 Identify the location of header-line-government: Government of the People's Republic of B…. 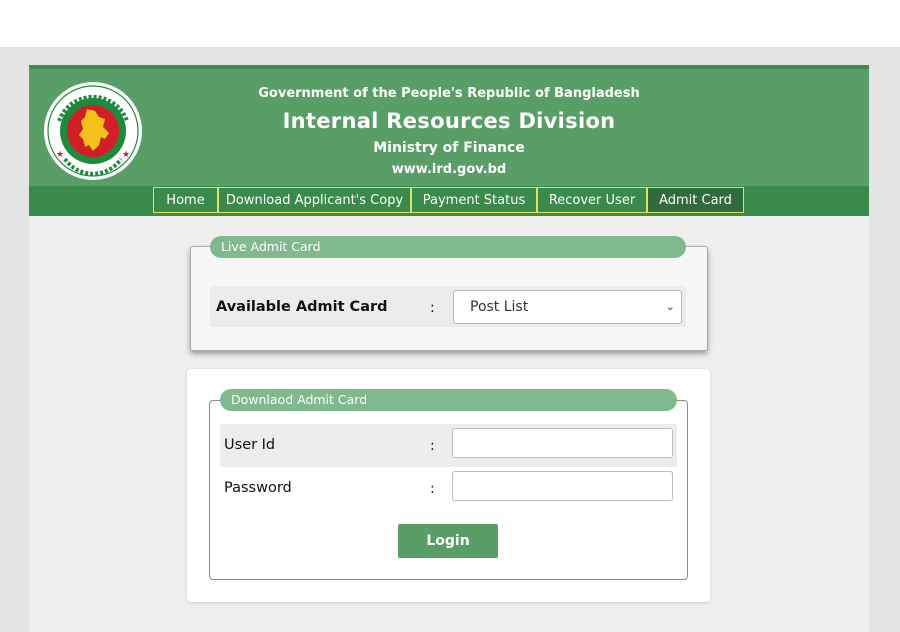
(449, 93).